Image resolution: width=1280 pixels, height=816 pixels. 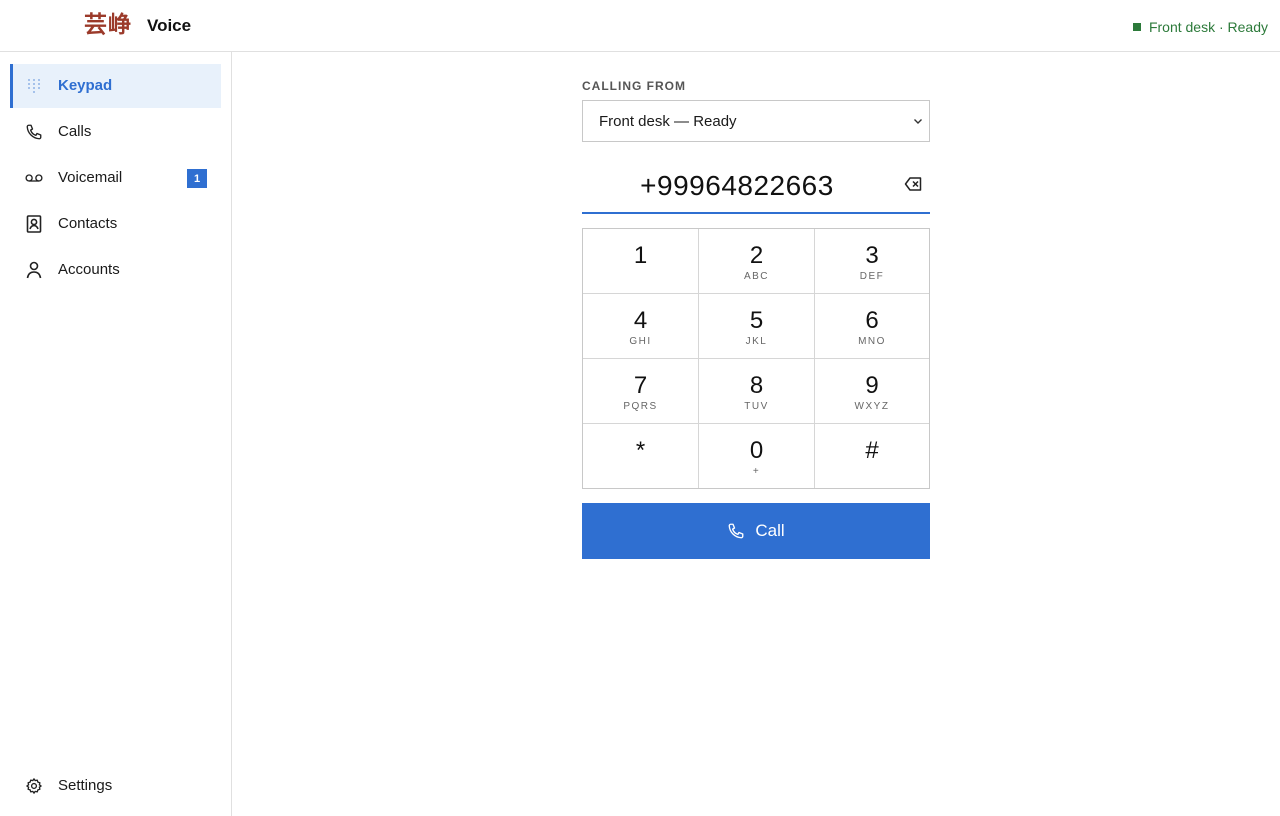 What do you see at coordinates (169, 25) in the screenshot?
I see `app-title: Voice` at bounding box center [169, 25].